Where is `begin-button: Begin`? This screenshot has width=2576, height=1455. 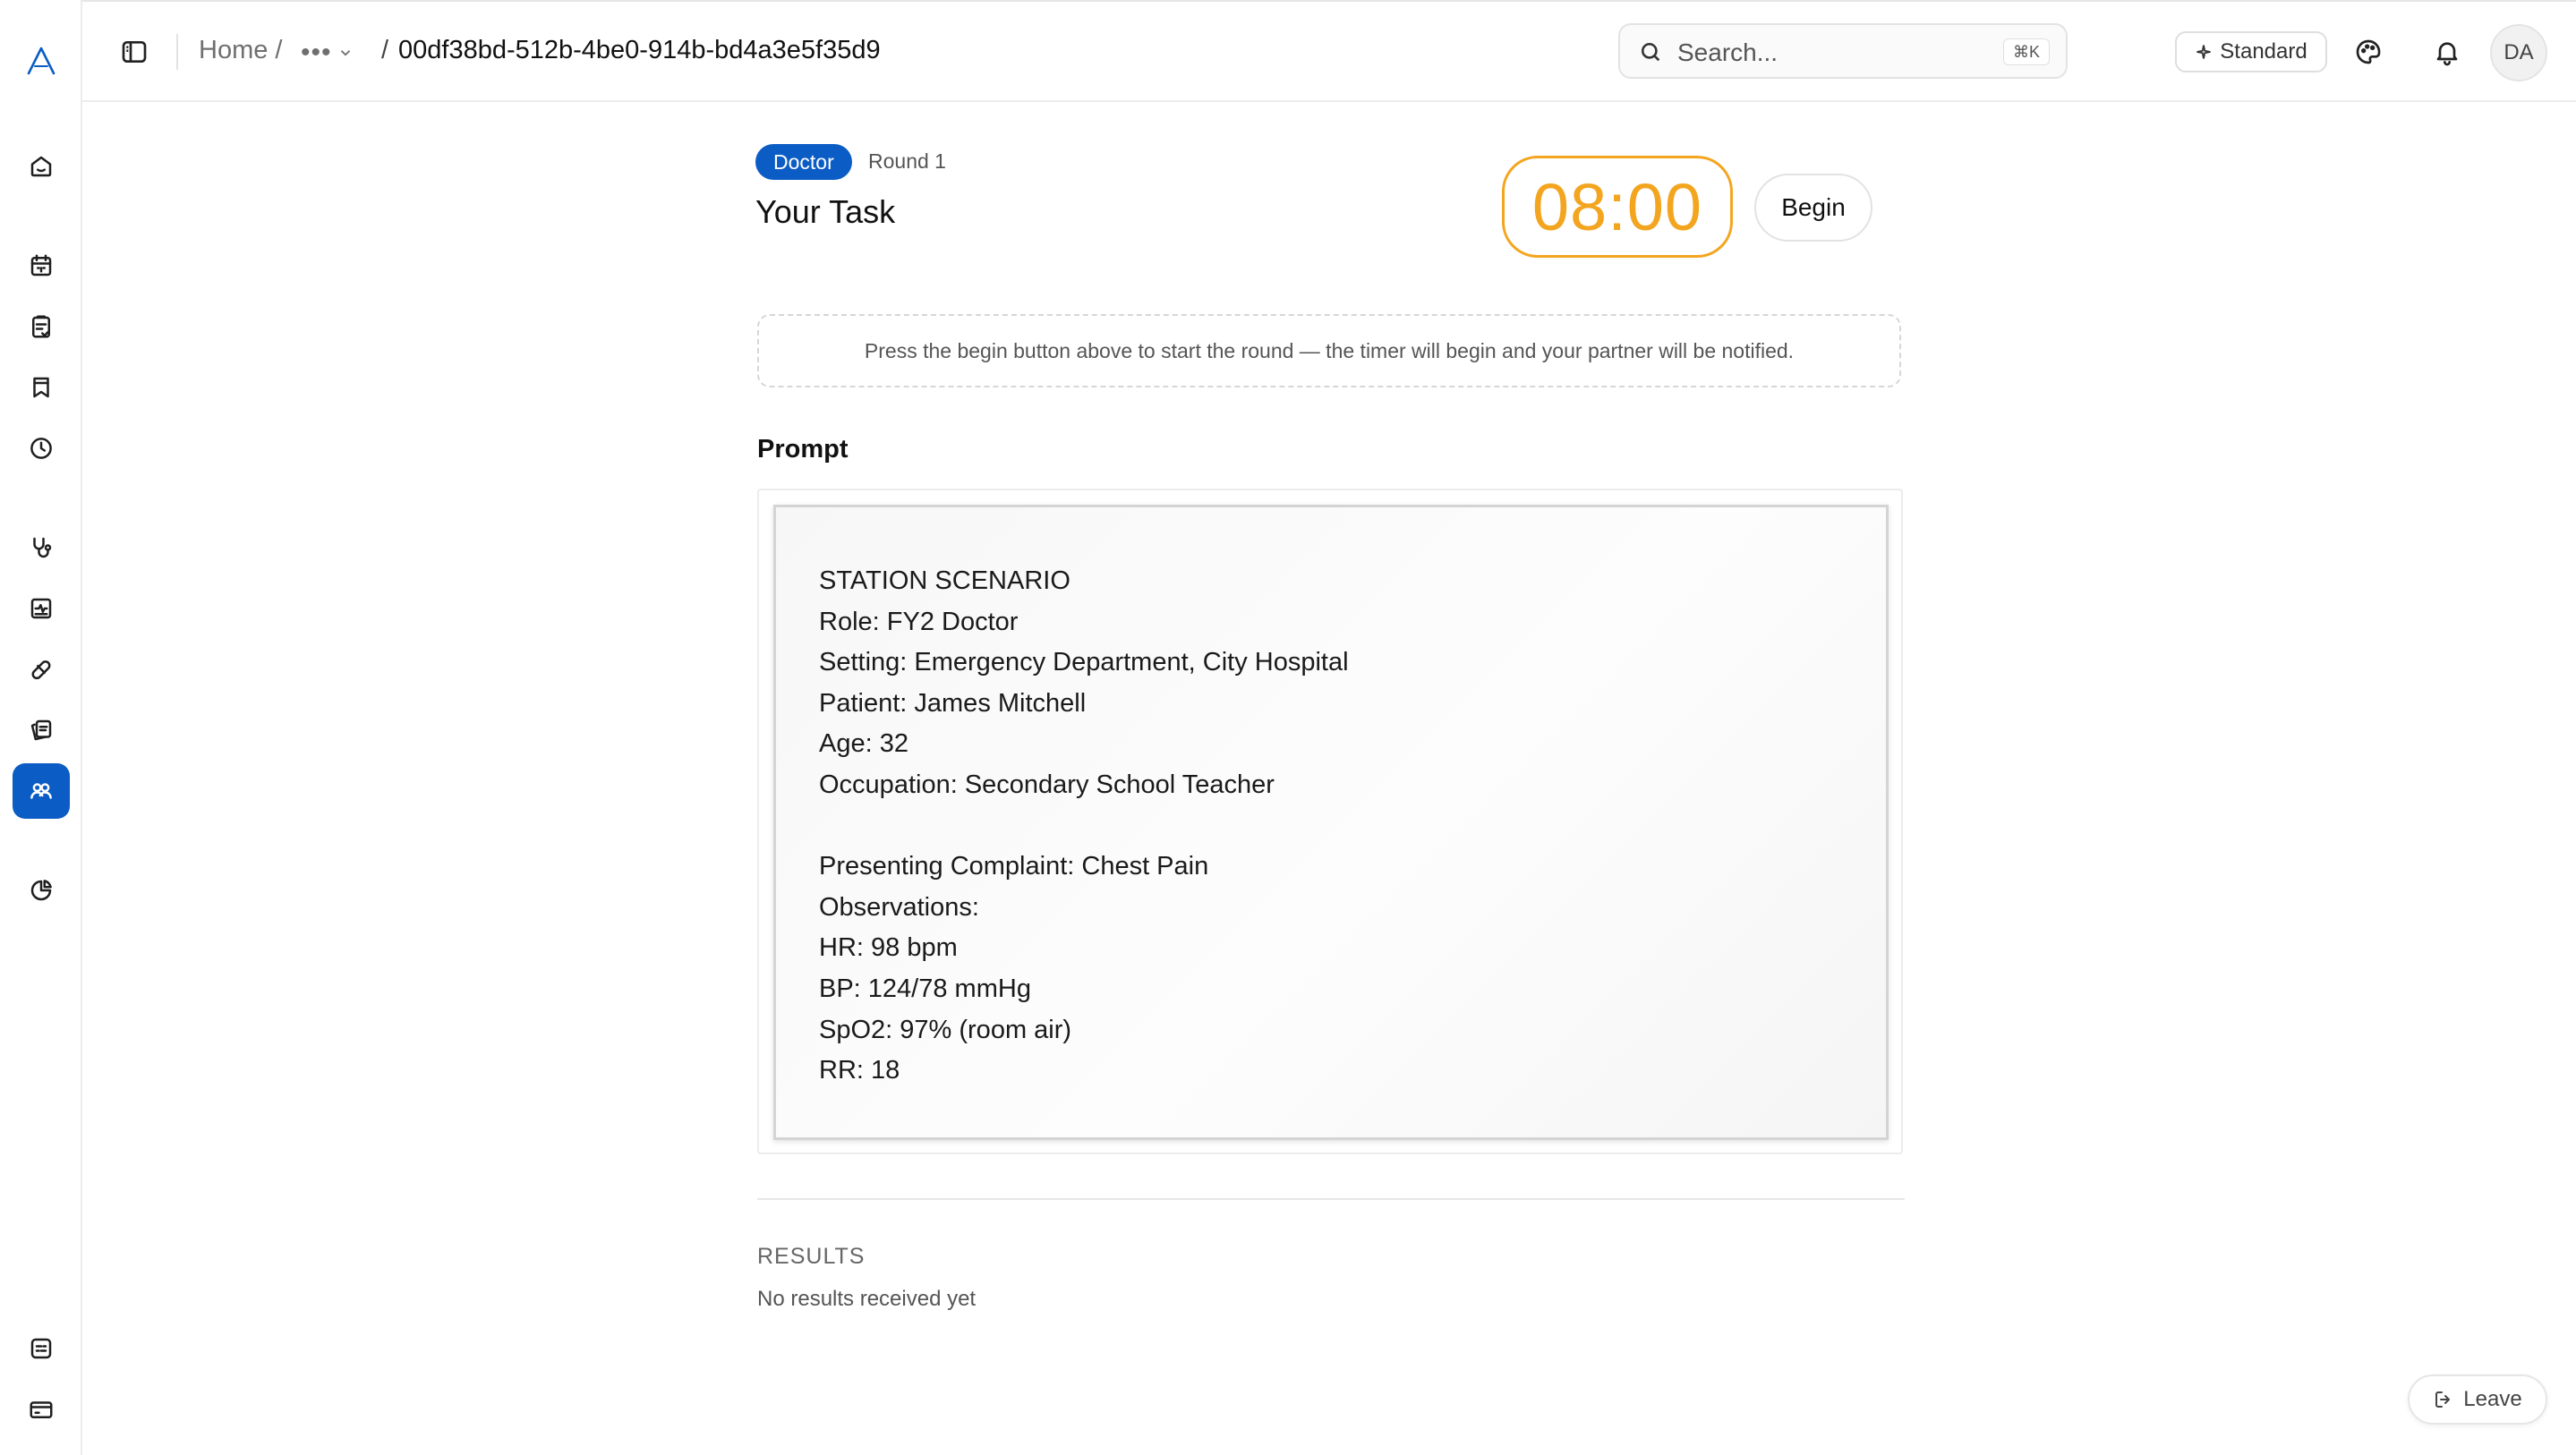 begin-button: Begin is located at coordinates (1813, 208).